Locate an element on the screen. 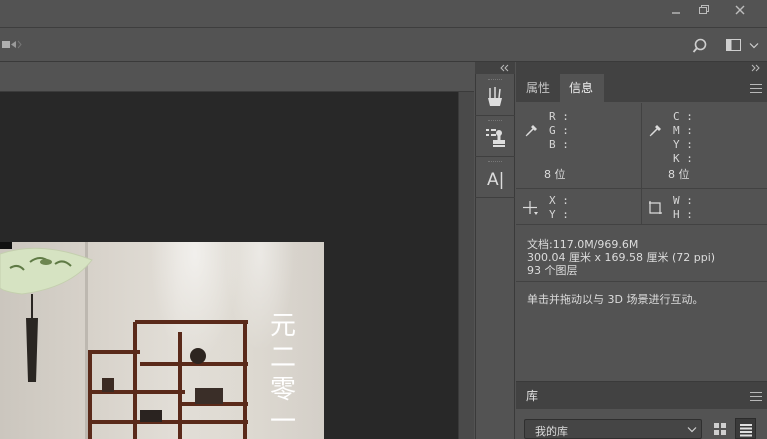  info-h-label: H : is located at coordinates (683, 214).